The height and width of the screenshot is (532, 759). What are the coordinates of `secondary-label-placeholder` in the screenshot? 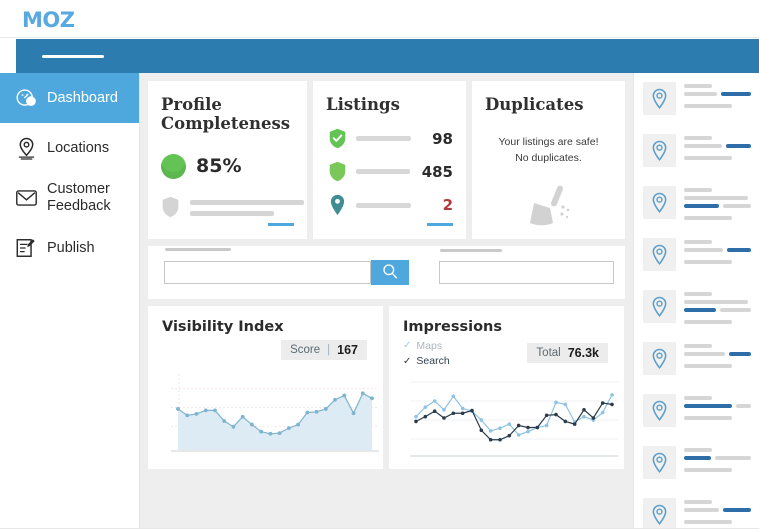 It's located at (471, 250).